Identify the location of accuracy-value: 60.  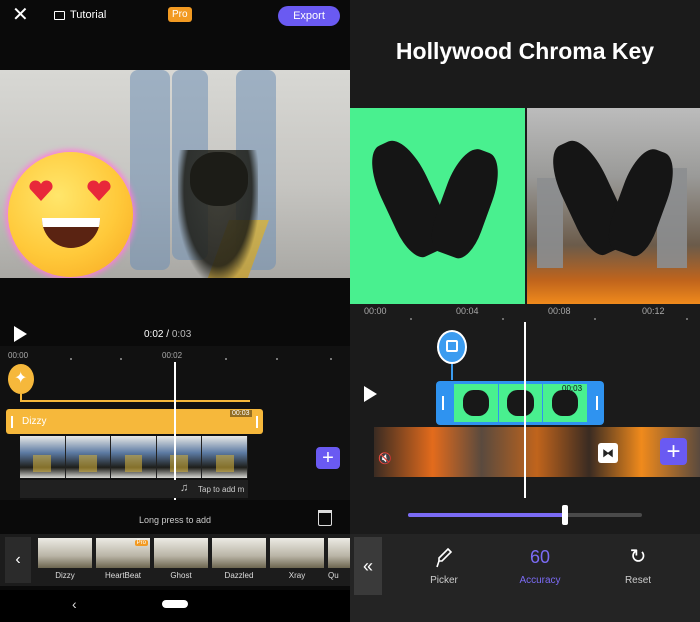
(540, 557).